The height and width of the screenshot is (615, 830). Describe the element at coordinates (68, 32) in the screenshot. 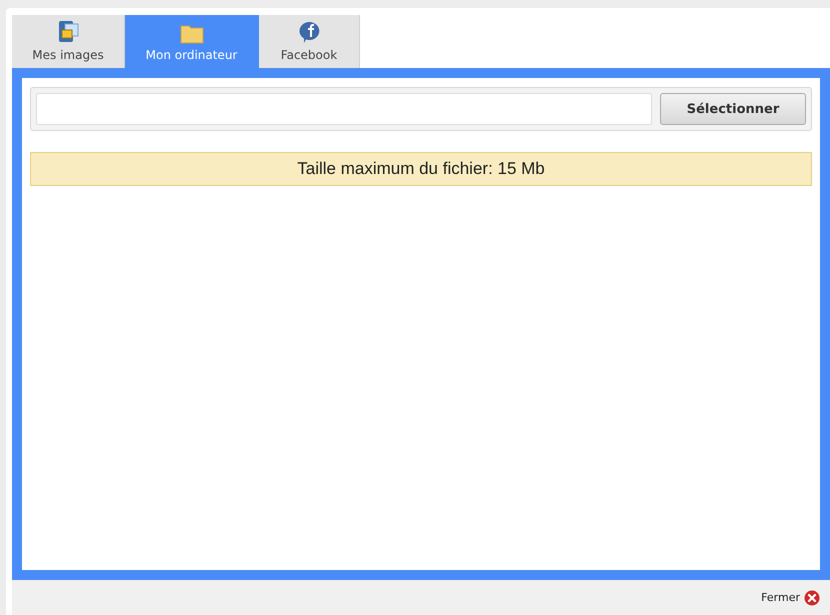

I see `pictures-icon` at that location.